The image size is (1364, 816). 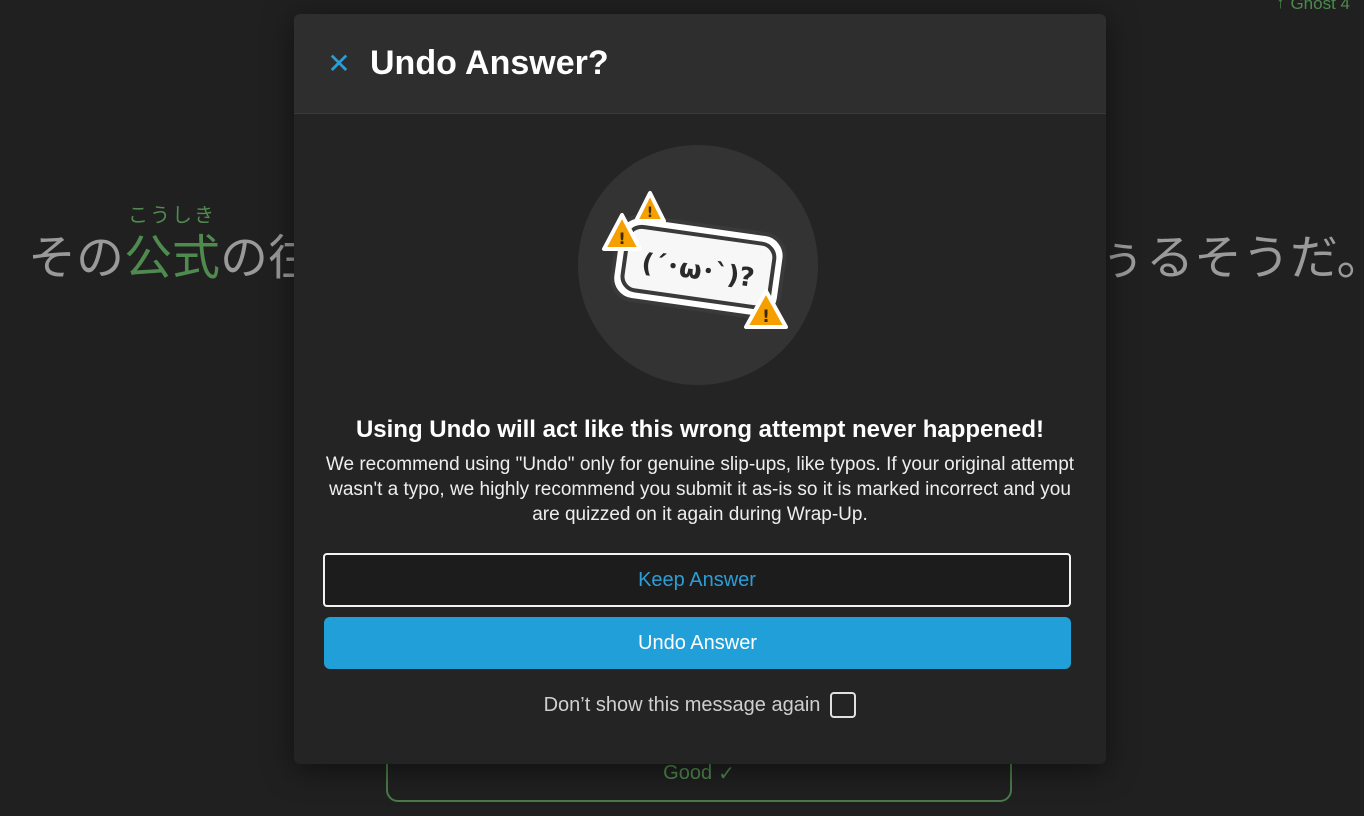 I want to click on quiz-sentence: その こうしき 公式の往, so click(x=172, y=245).